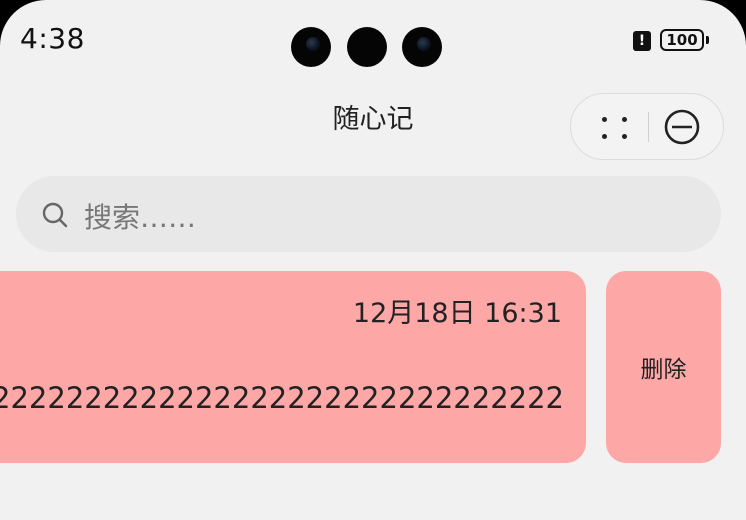 The width and height of the screenshot is (746, 520). I want to click on note-timestamp: 12月18日 16:31, so click(457, 313).